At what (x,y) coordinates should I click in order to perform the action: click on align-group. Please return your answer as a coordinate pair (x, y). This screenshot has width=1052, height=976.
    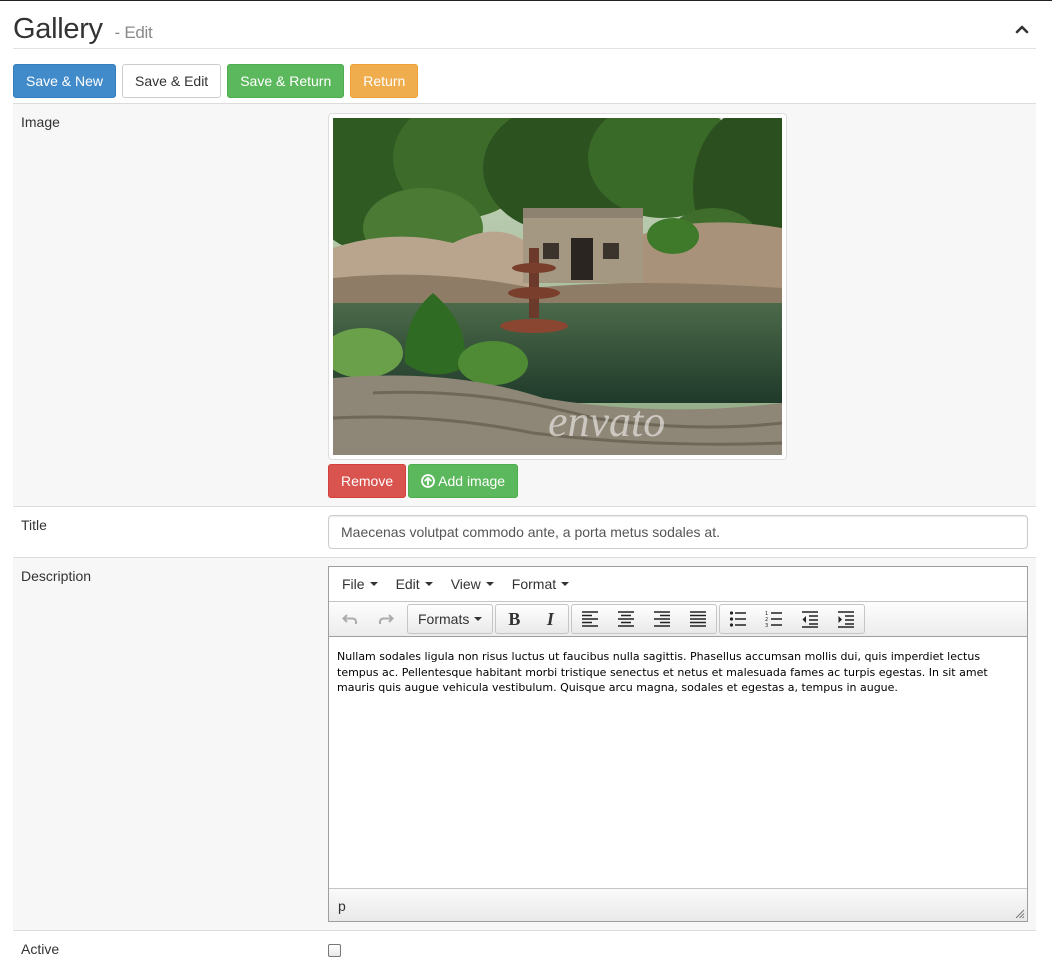
    Looking at the image, I should click on (644, 619).